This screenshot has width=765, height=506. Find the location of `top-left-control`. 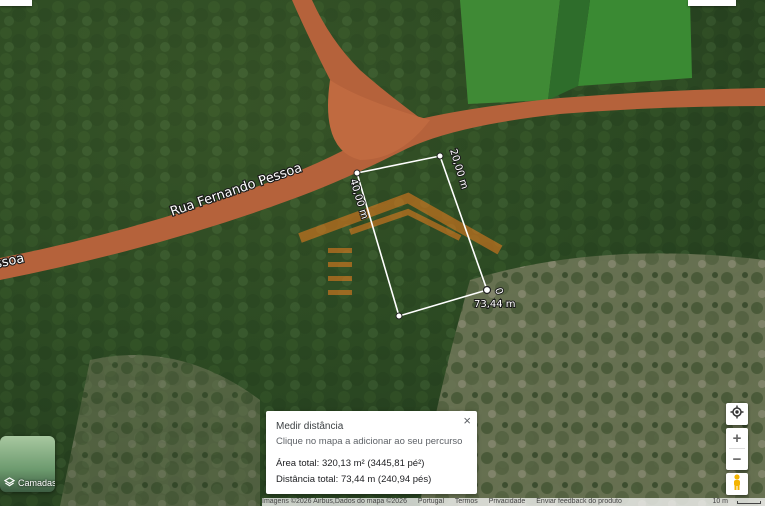

top-left-control is located at coordinates (16, 3).